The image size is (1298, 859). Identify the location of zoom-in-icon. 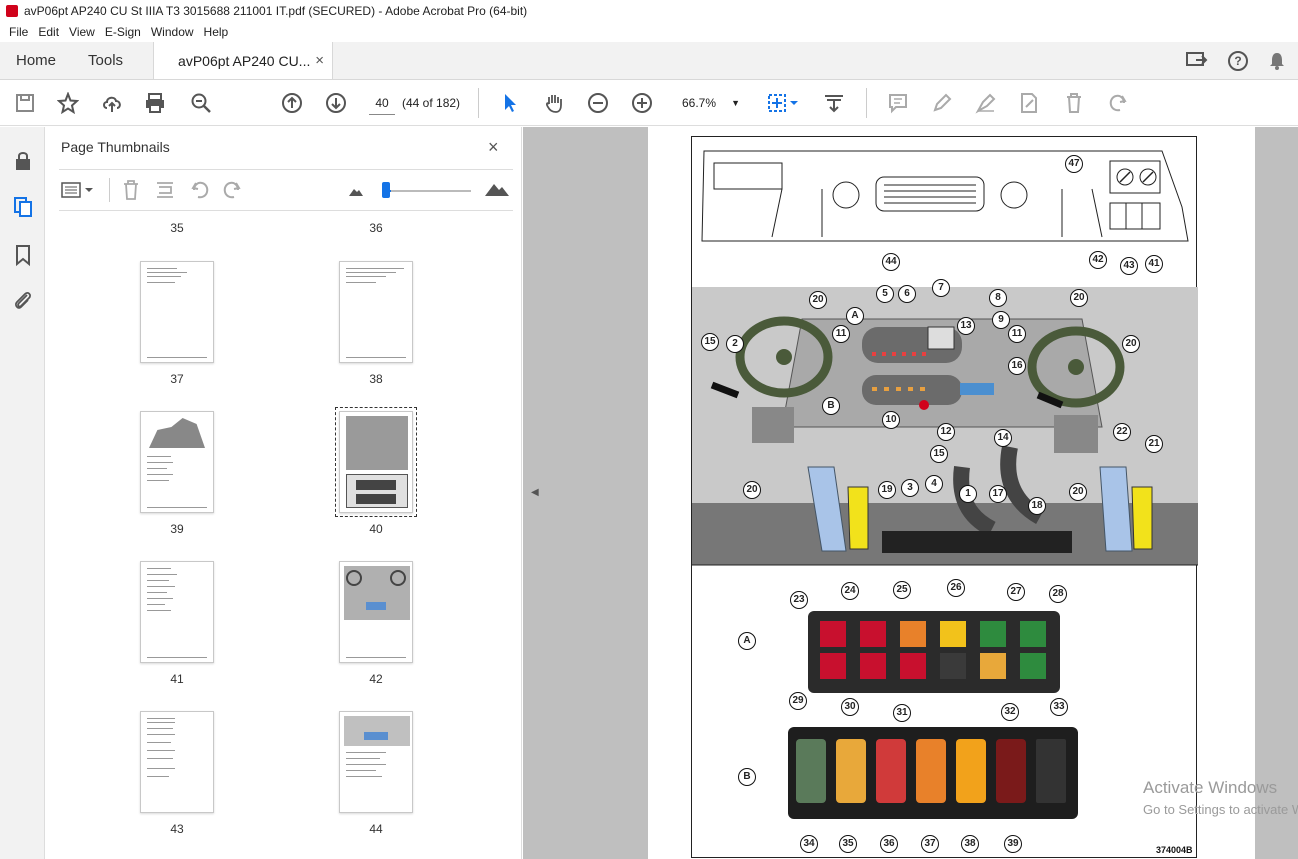
(642, 103).